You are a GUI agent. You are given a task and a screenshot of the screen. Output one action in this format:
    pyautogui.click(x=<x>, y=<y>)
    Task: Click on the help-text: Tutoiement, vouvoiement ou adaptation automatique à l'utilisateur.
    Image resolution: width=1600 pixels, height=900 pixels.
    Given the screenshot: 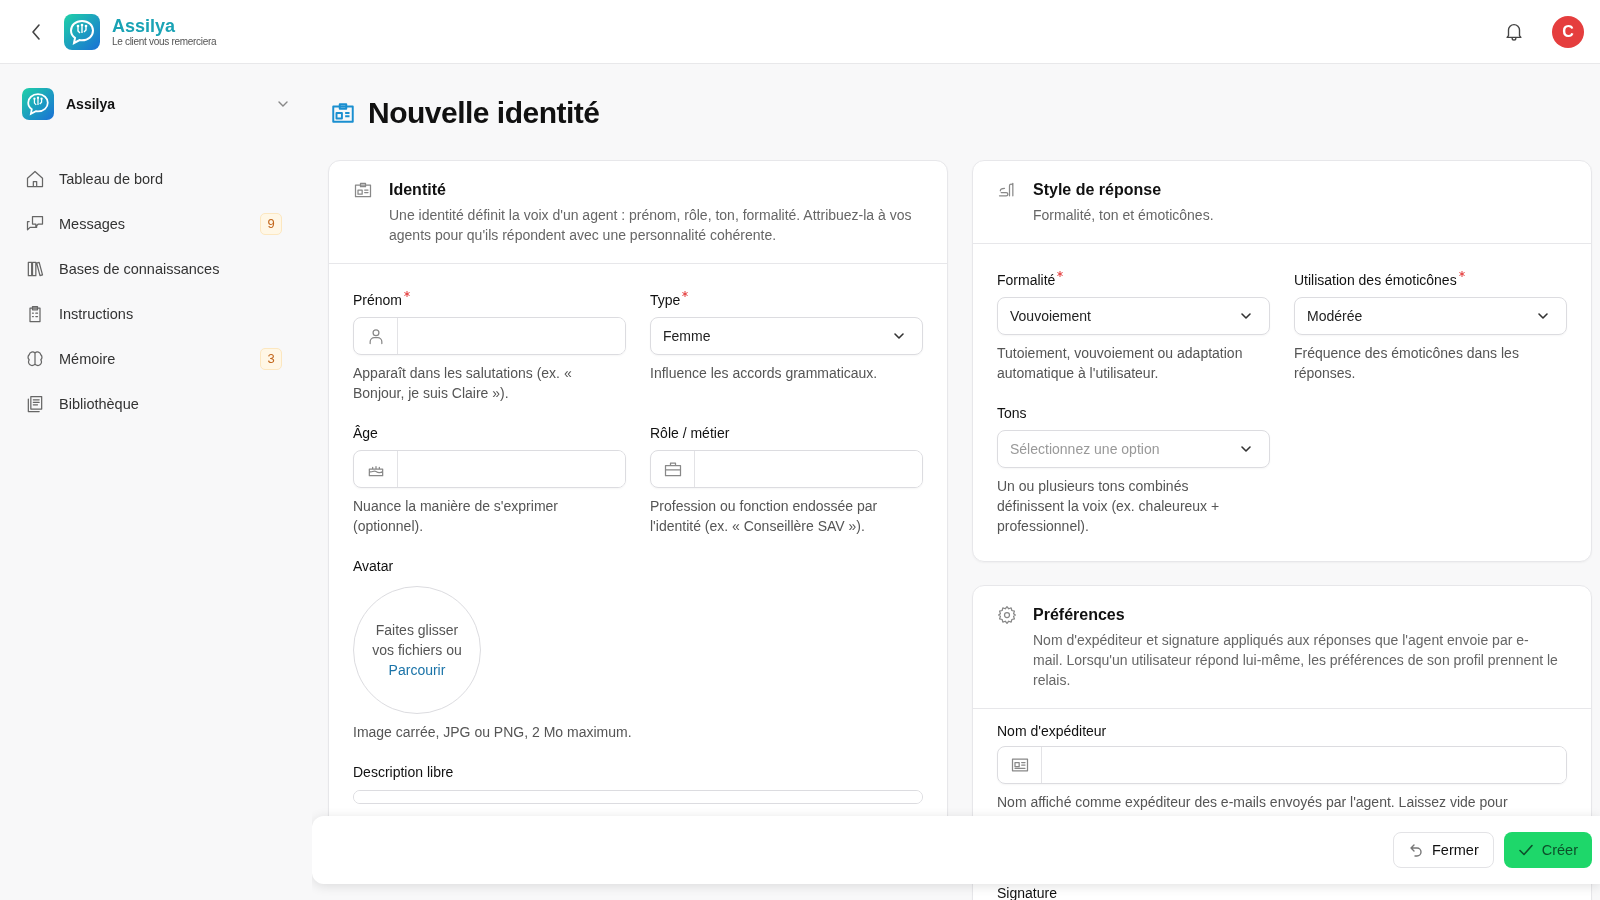 What is the action you would take?
    pyautogui.click(x=1120, y=363)
    